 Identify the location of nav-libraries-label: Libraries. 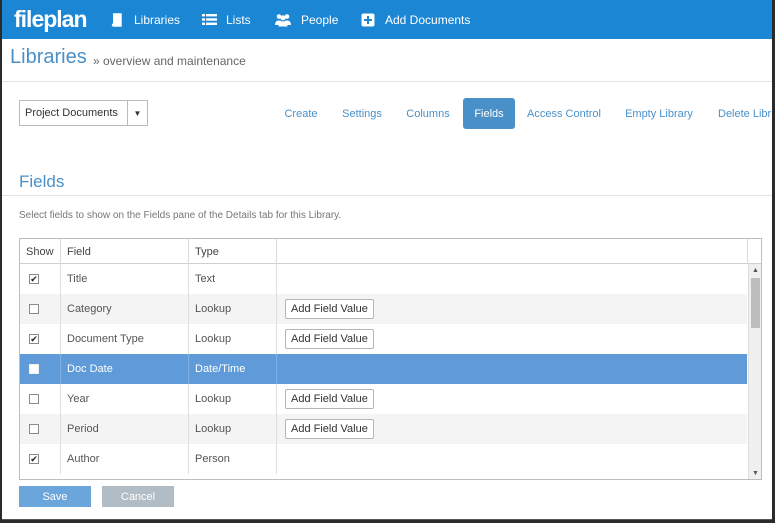
(157, 19).